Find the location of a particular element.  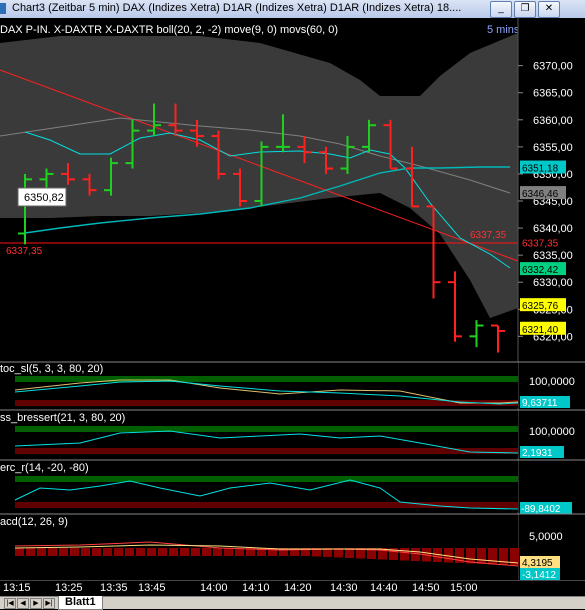

close-button: ✕ is located at coordinates (549, 9).